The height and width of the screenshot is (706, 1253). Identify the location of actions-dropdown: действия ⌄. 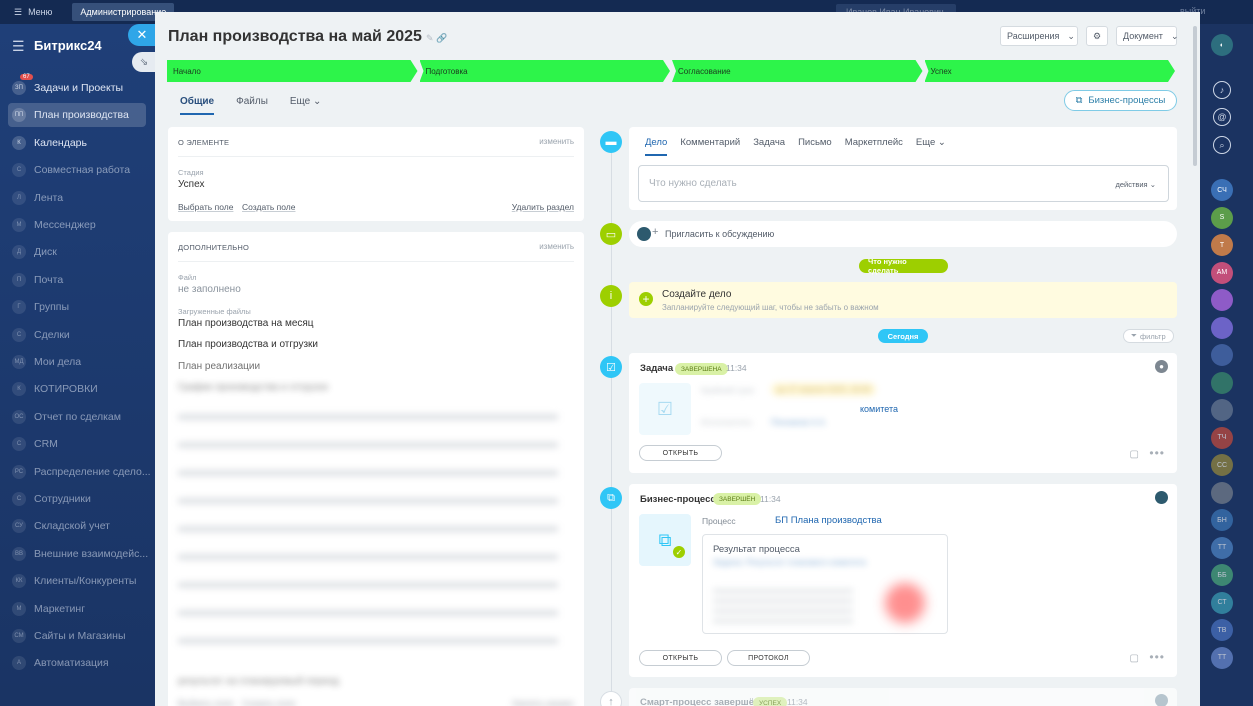
(1135, 184).